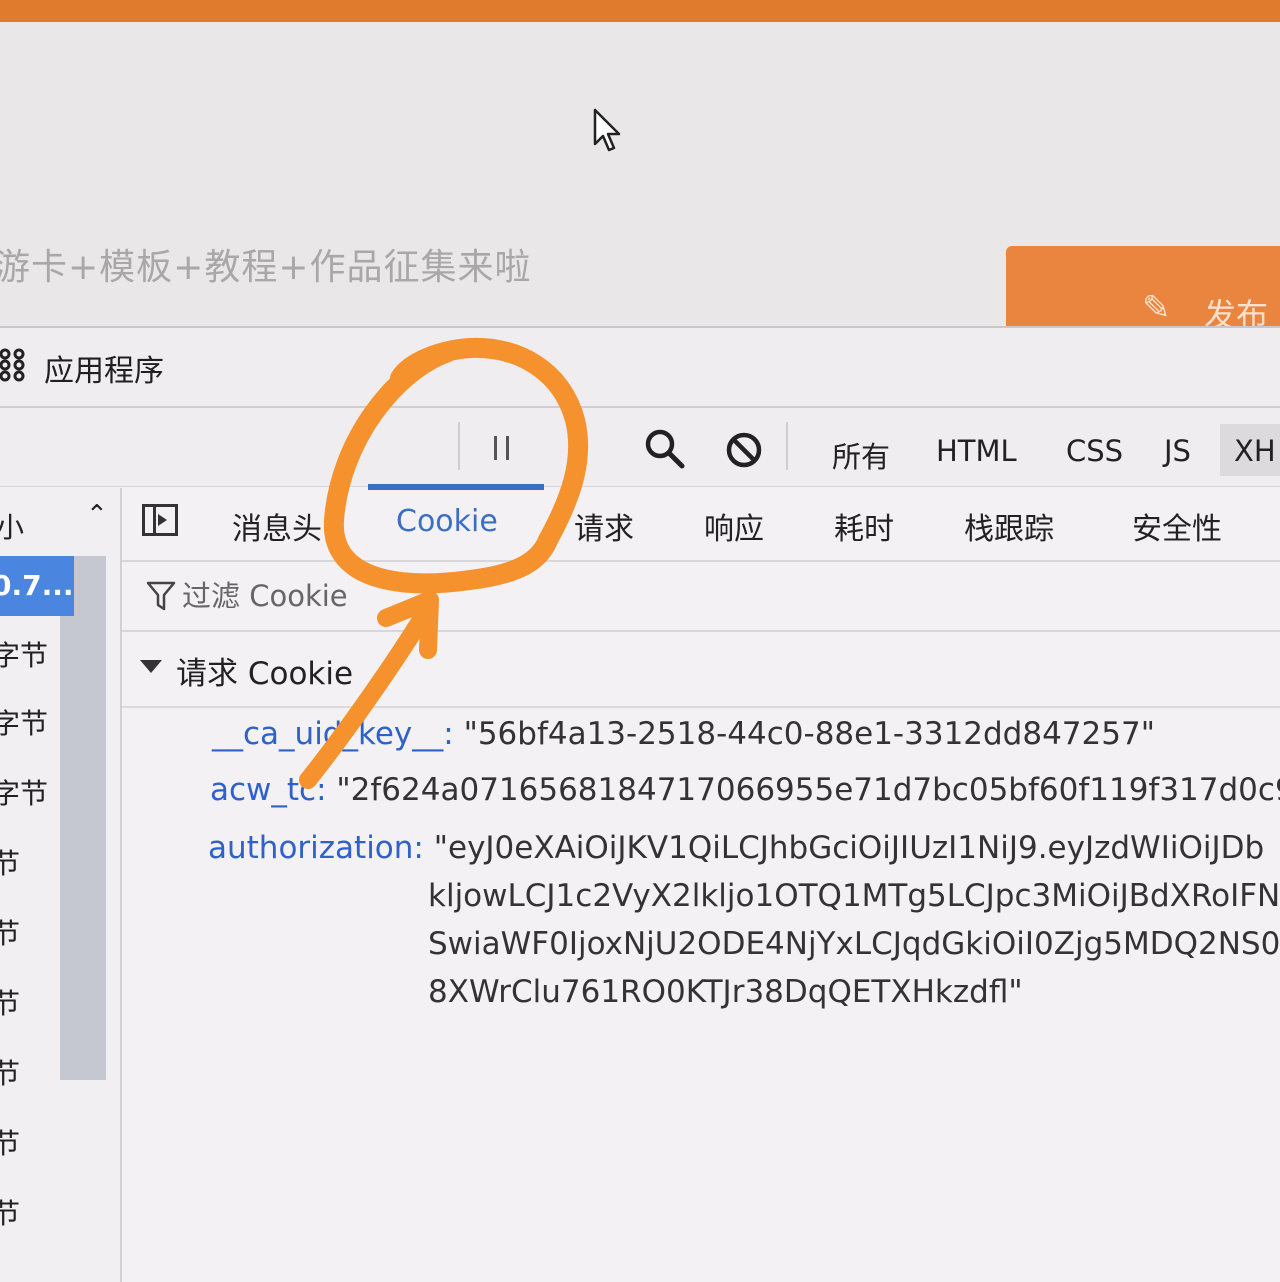 This screenshot has width=1280, height=1282. I want to click on request-list-scrollbar, so click(83, 818).